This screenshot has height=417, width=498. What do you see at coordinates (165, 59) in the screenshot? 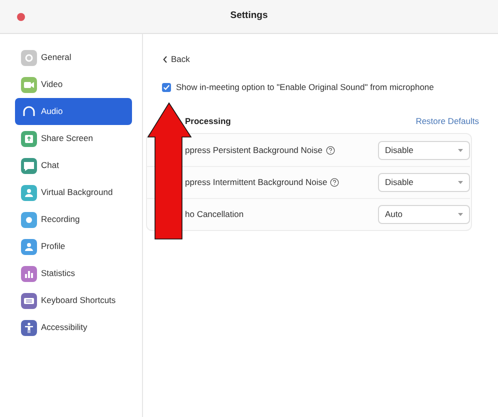
I see `chevron-left-icon` at bounding box center [165, 59].